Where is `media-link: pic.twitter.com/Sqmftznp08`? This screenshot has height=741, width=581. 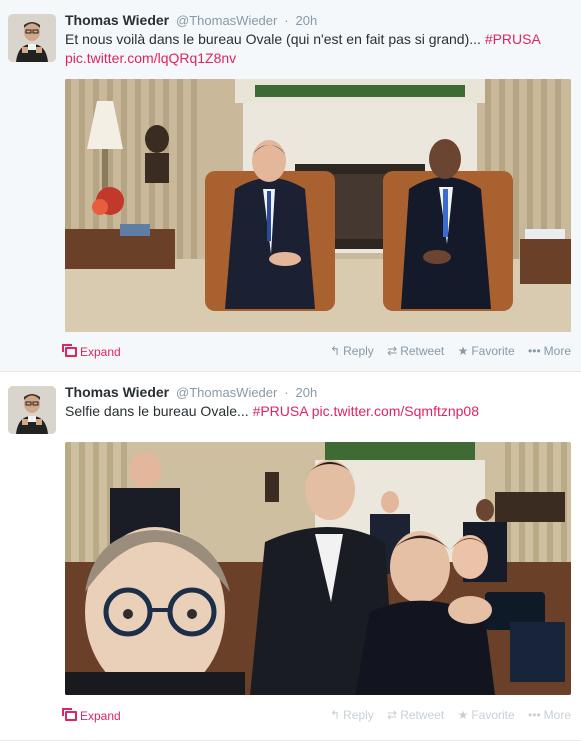 media-link: pic.twitter.com/Sqmftznp08 is located at coordinates (395, 411).